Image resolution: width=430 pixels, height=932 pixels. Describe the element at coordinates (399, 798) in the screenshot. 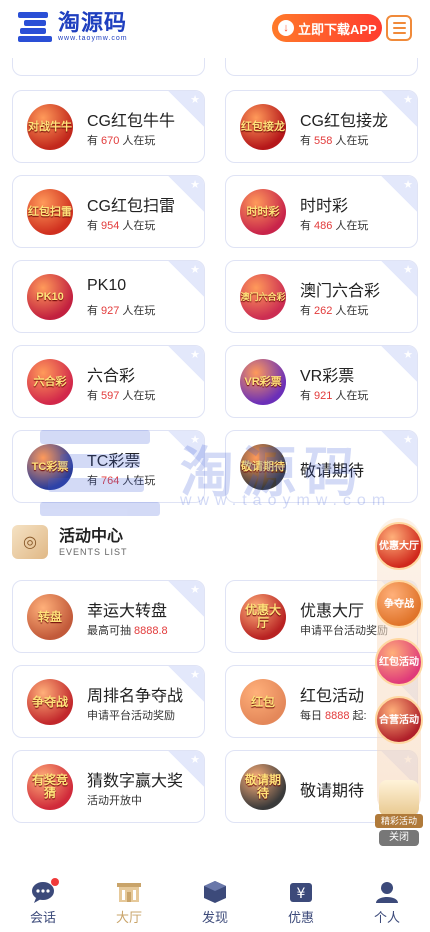

I see `gift-box-icon` at that location.